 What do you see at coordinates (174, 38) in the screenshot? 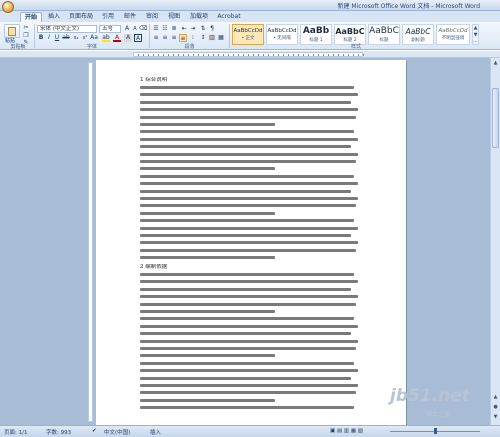
I see `align-right-icon: ≡` at bounding box center [174, 38].